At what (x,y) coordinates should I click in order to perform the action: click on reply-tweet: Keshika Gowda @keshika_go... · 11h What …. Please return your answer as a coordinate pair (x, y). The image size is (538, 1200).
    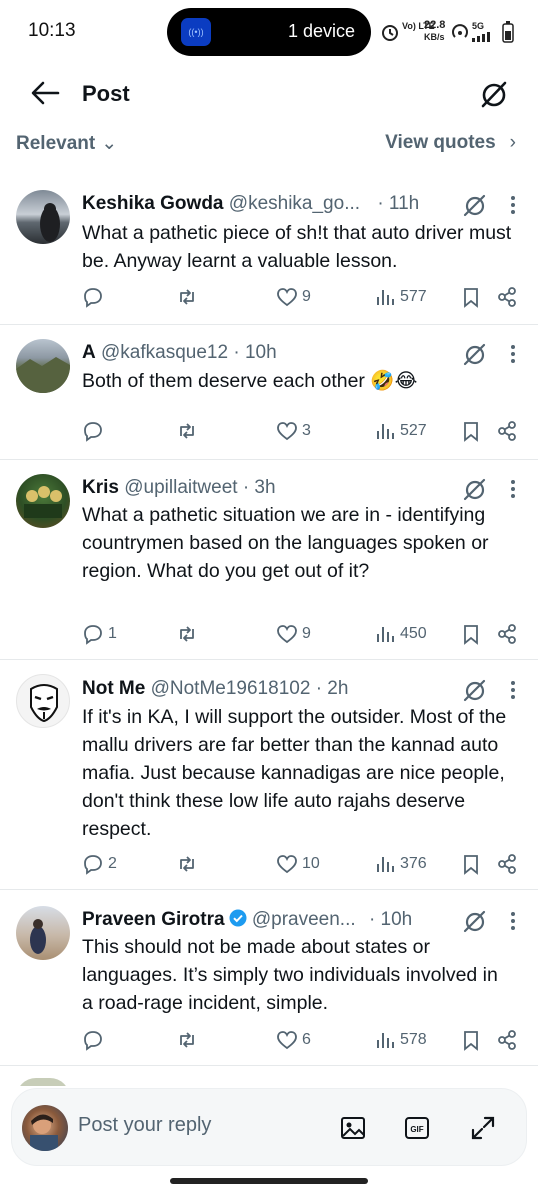
    Looking at the image, I should click on (269, 246).